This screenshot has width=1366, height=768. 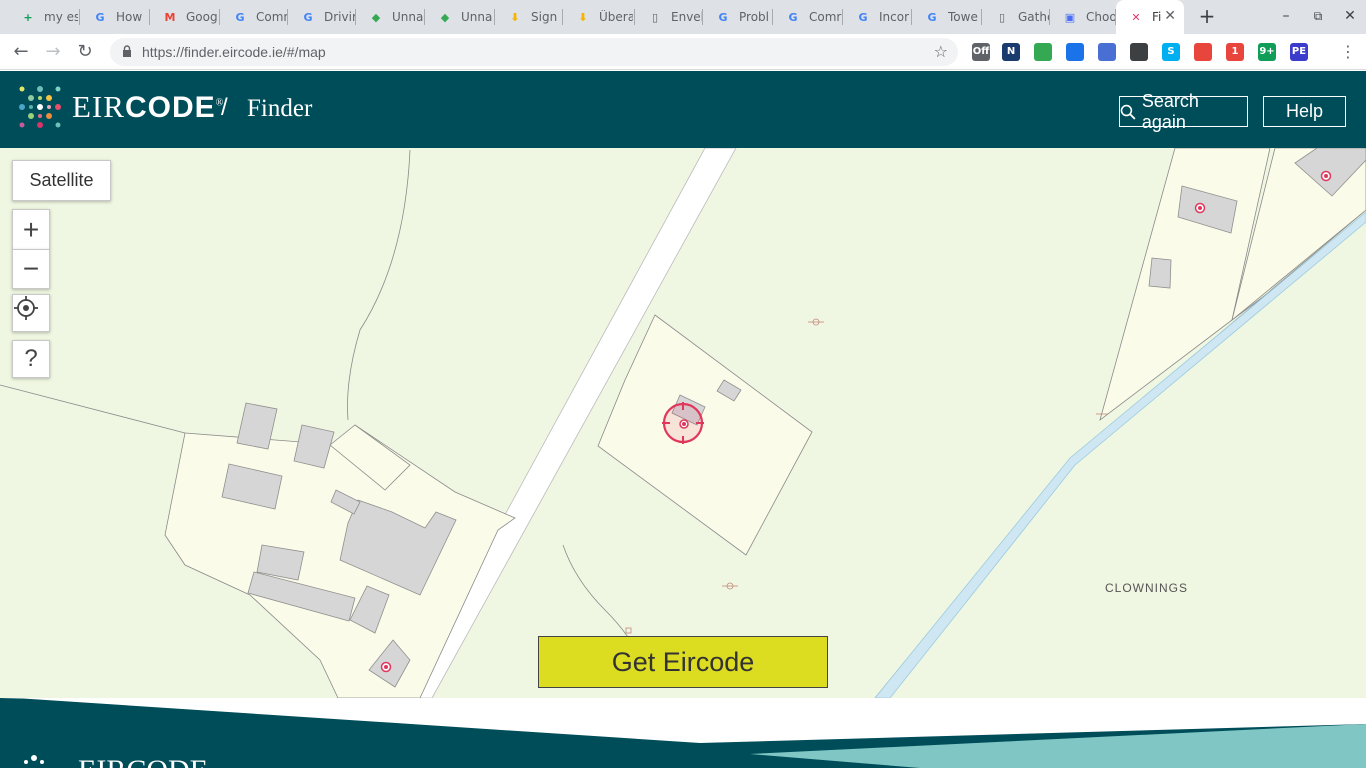 What do you see at coordinates (31, 359) in the screenshot?
I see `map-help-button: ?` at bounding box center [31, 359].